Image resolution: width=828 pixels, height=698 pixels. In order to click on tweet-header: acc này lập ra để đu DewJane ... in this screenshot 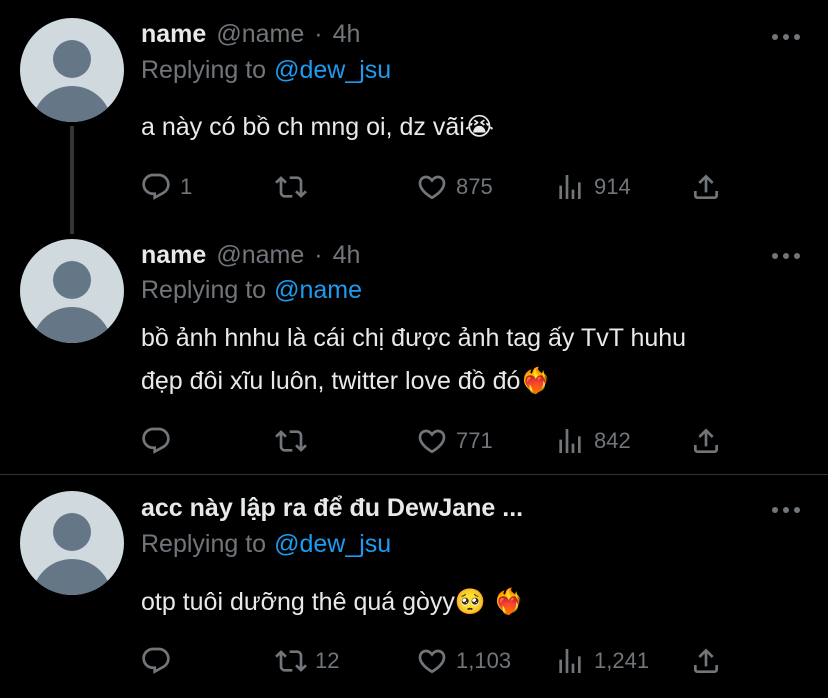, I will do `click(332, 508)`.